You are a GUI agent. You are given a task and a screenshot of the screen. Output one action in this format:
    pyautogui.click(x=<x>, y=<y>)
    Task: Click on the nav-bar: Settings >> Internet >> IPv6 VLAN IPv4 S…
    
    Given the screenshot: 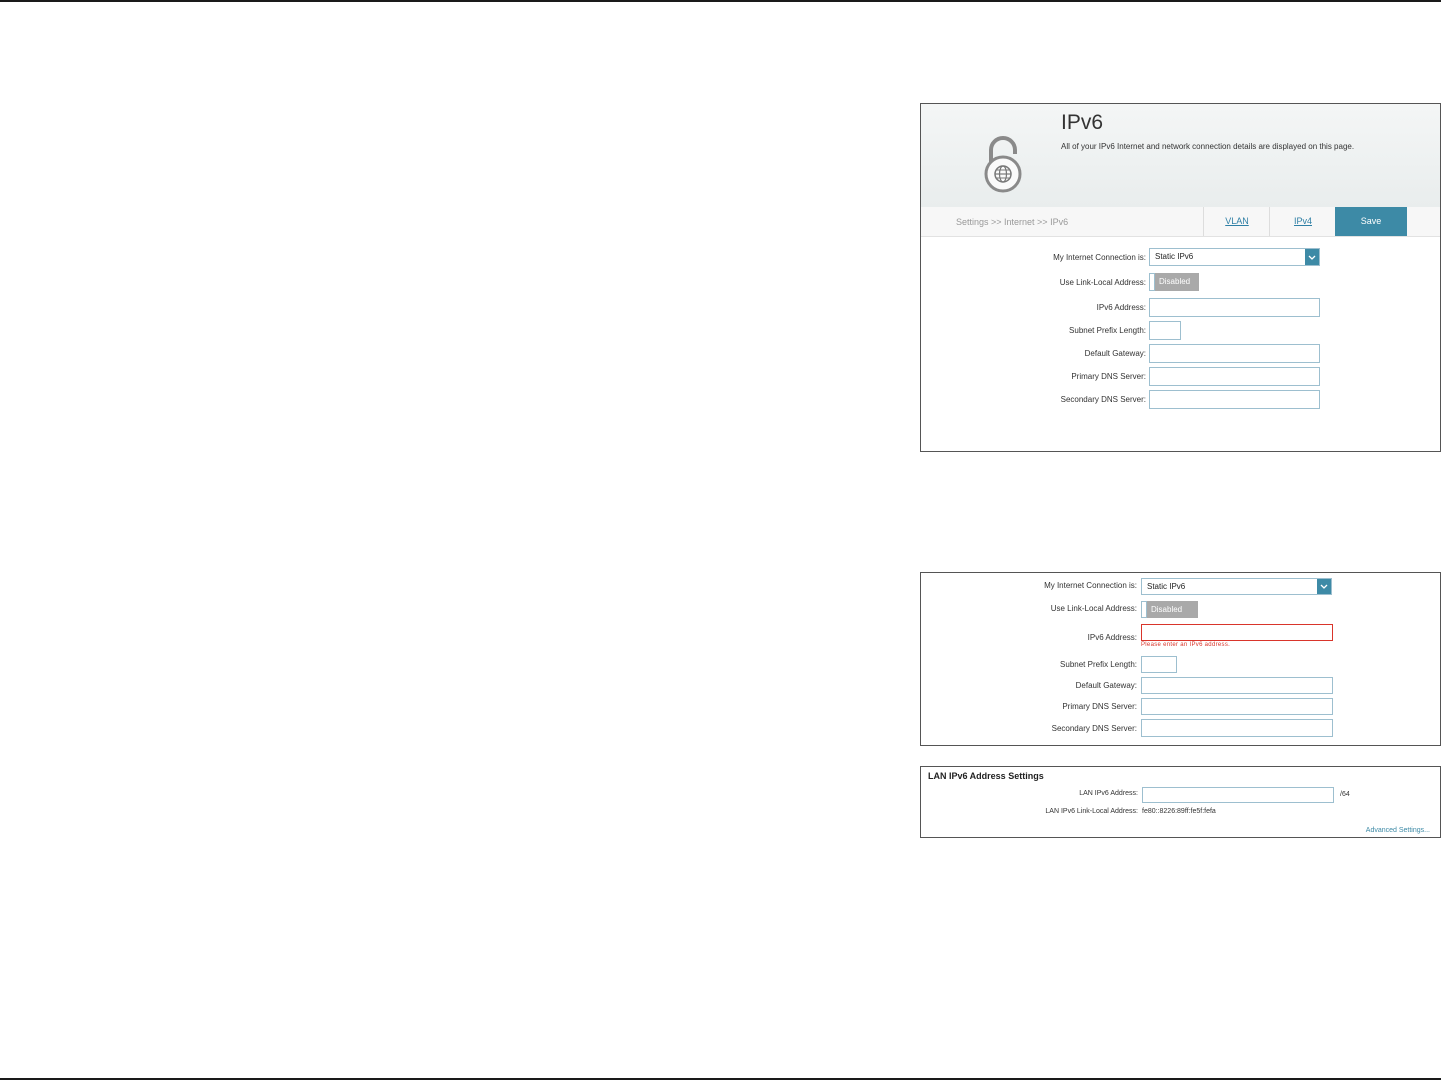 What is the action you would take?
    pyautogui.click(x=1180, y=222)
    